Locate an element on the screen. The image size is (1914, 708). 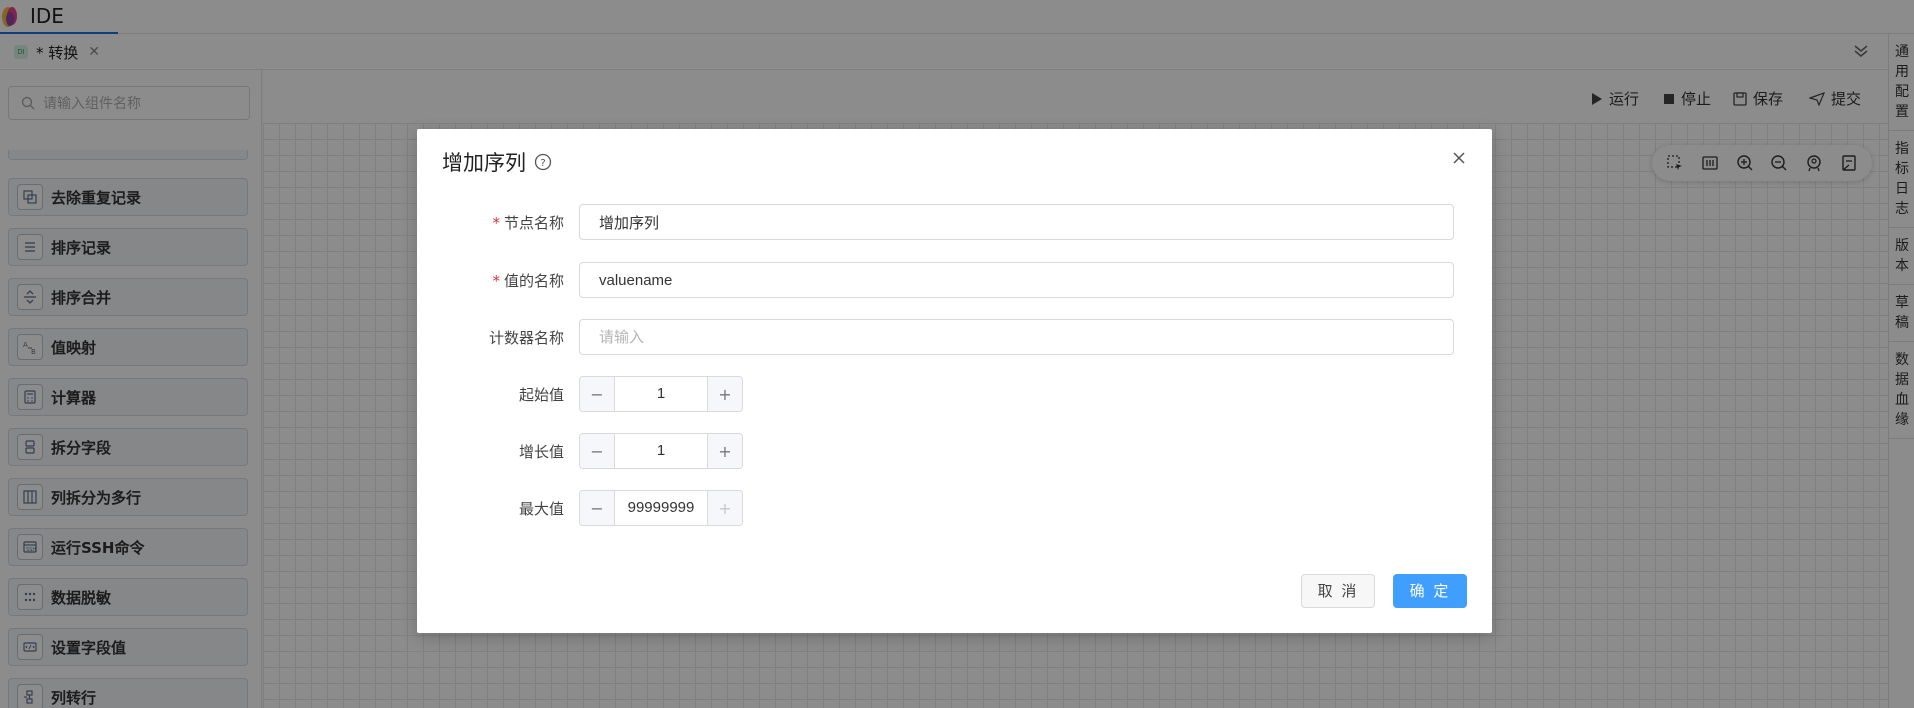
counter-name-field is located at coordinates (1016, 337).